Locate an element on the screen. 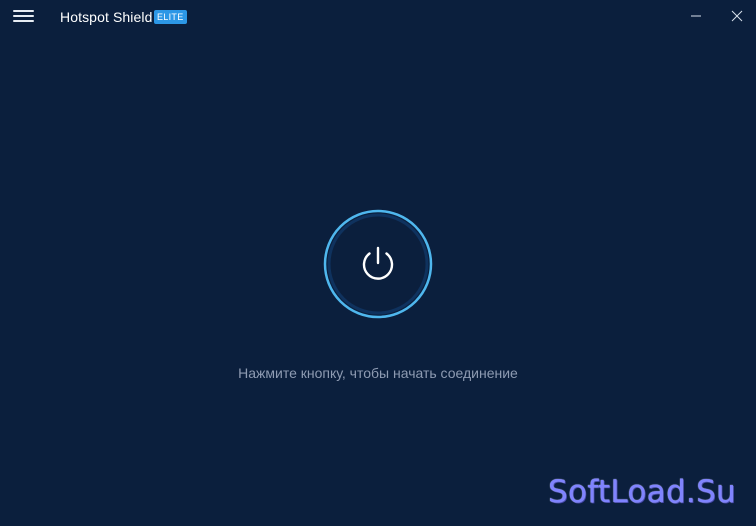 This screenshot has width=756, height=526. minimize-button is located at coordinates (696, 16).